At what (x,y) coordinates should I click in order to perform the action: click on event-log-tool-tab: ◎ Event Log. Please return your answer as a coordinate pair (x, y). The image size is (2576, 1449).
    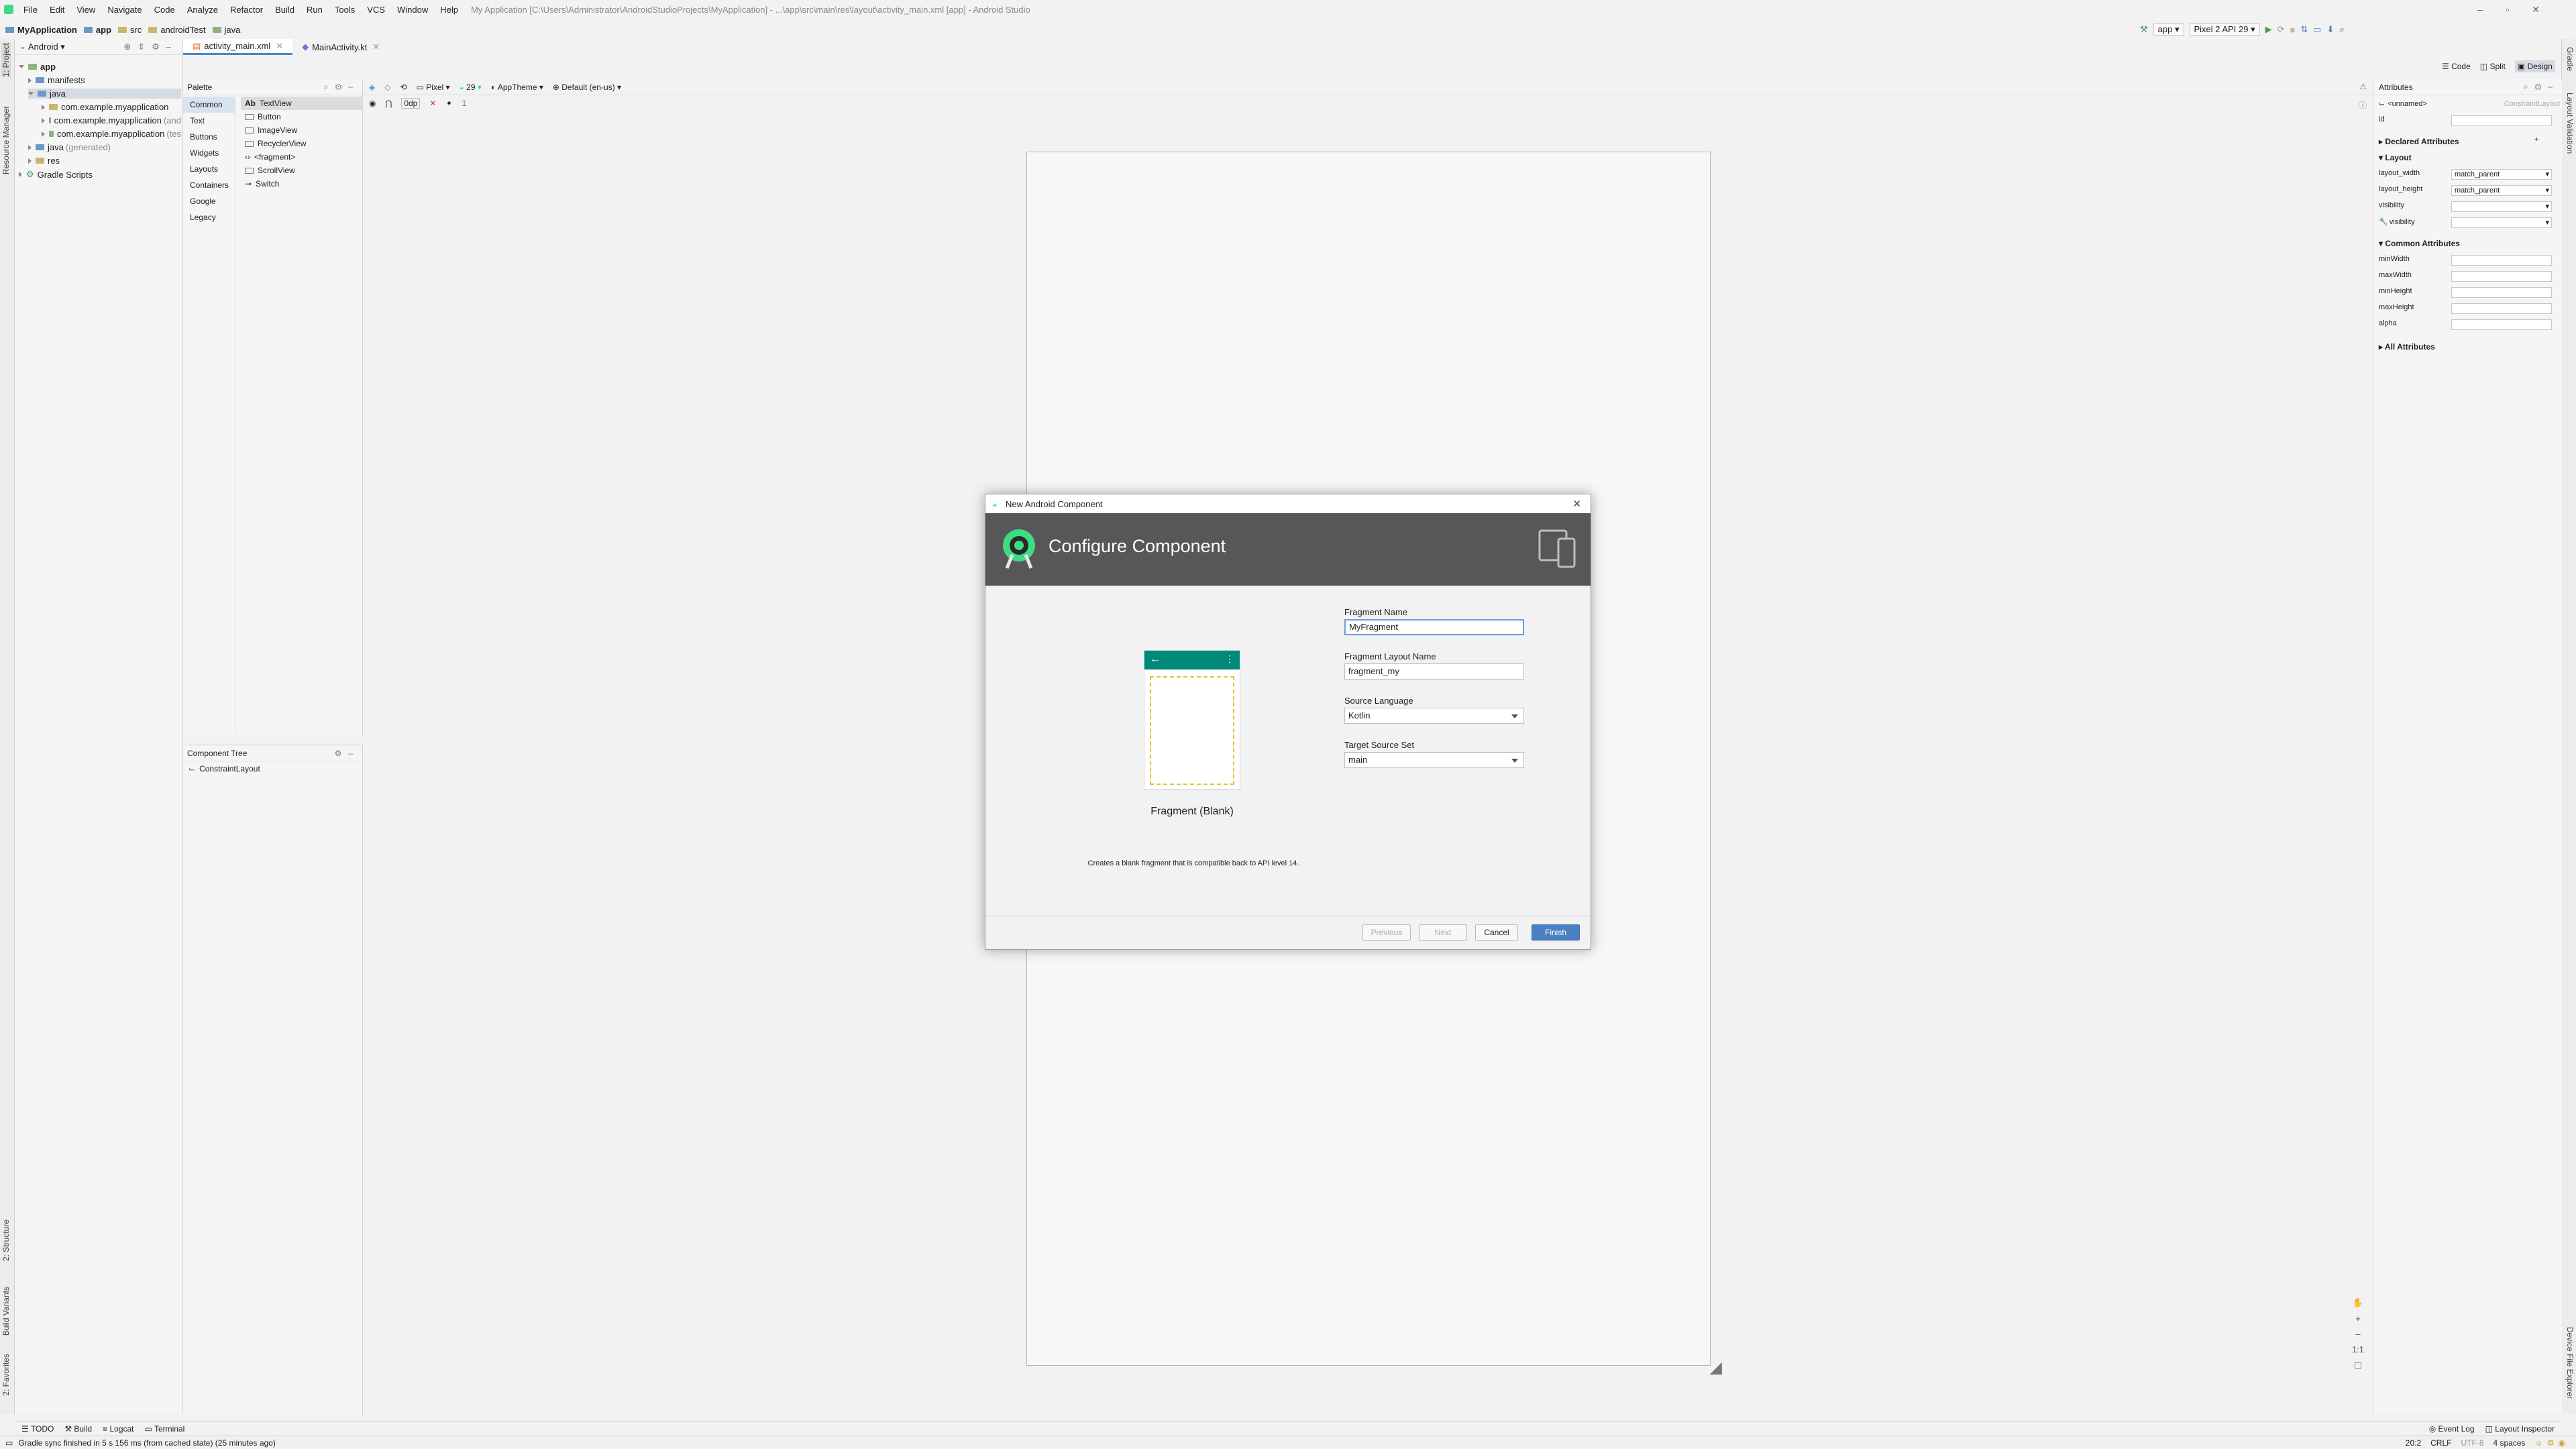
    Looking at the image, I should click on (2452, 1429).